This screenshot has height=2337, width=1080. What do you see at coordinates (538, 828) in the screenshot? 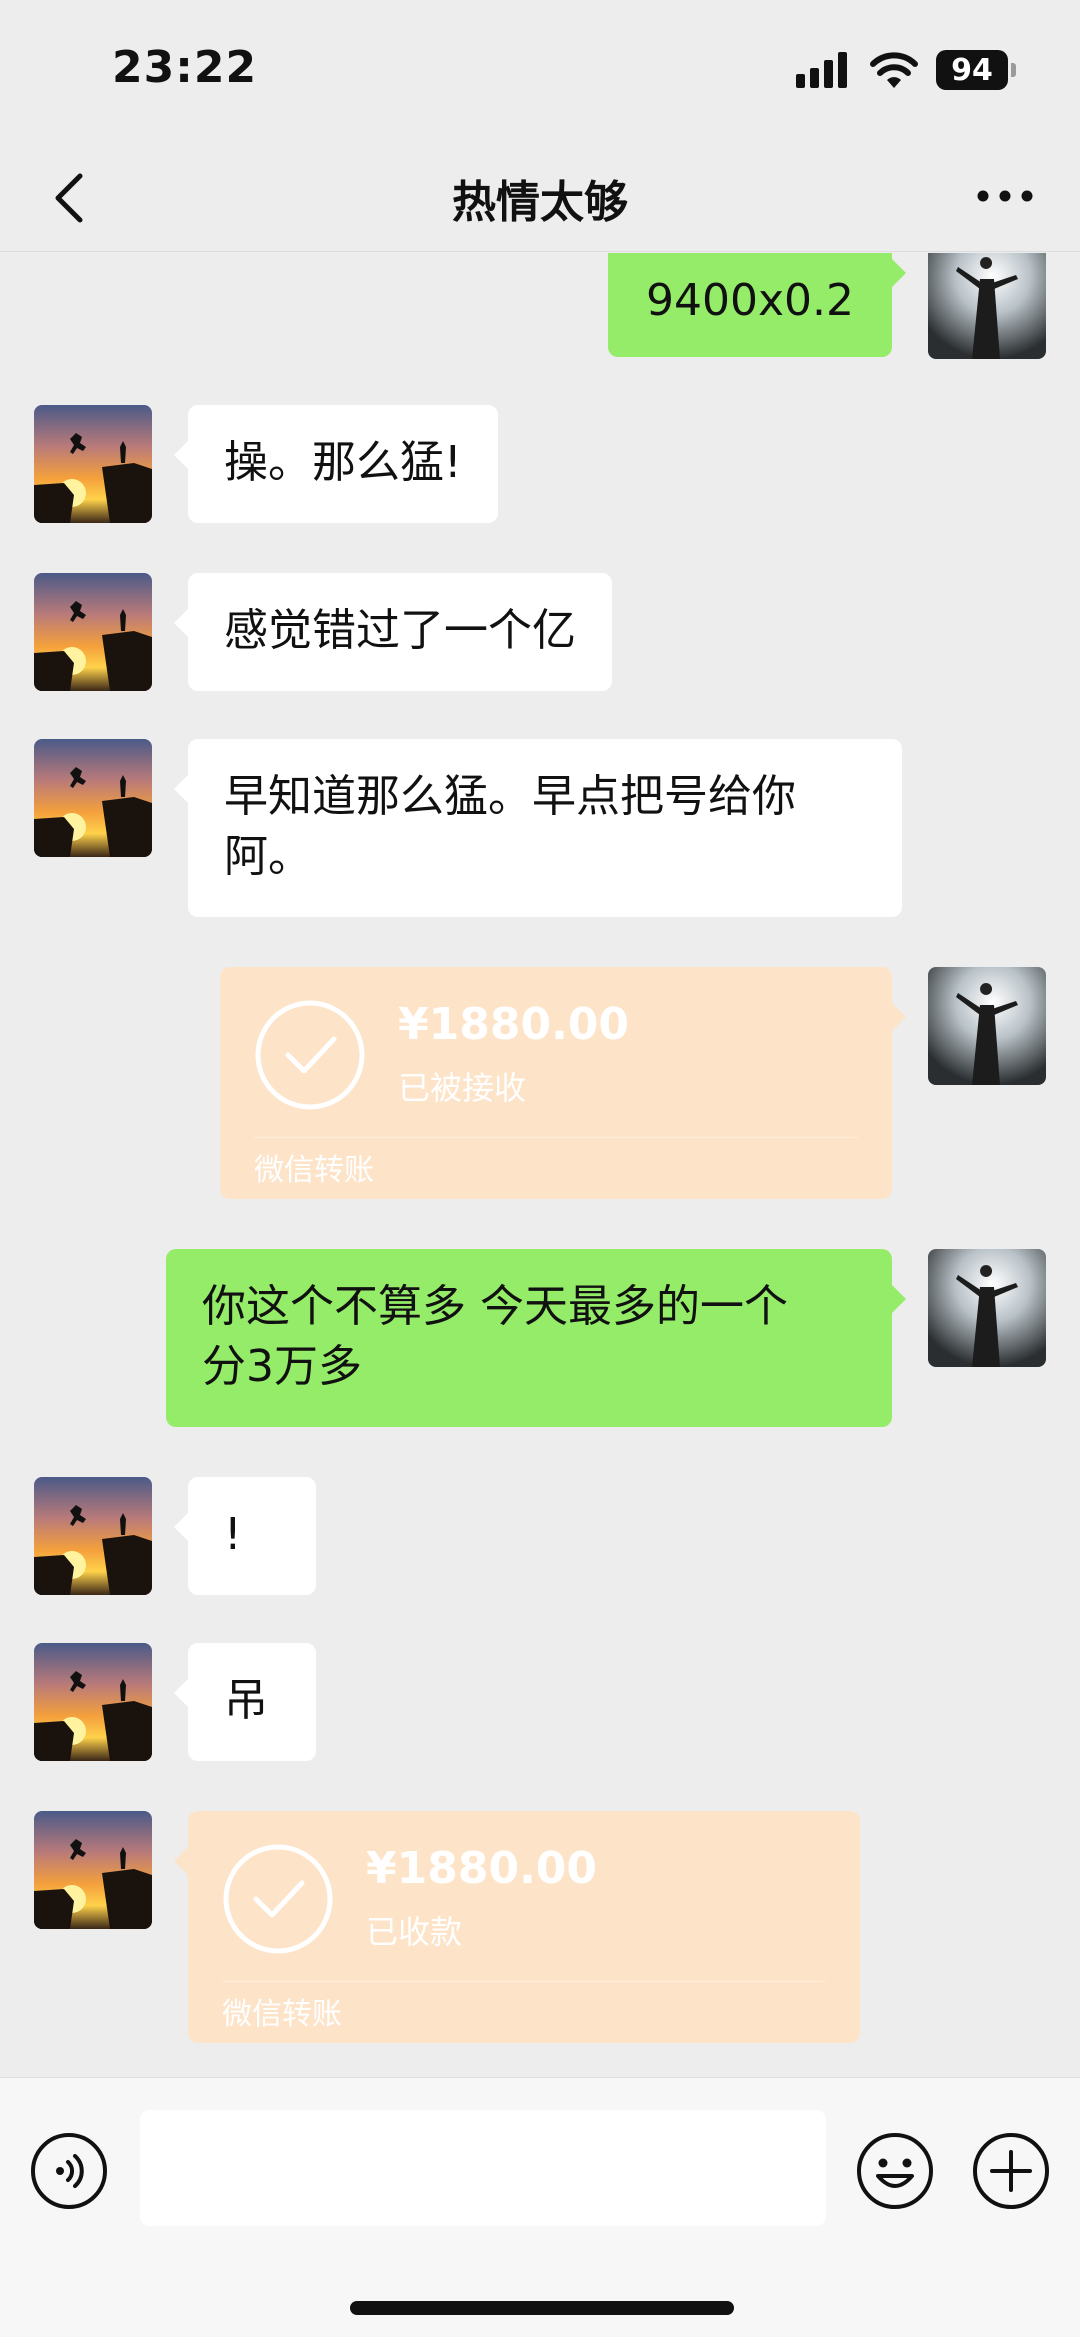
I see `message-received: 早知道那么猛。早点把号给你 阿。` at bounding box center [538, 828].